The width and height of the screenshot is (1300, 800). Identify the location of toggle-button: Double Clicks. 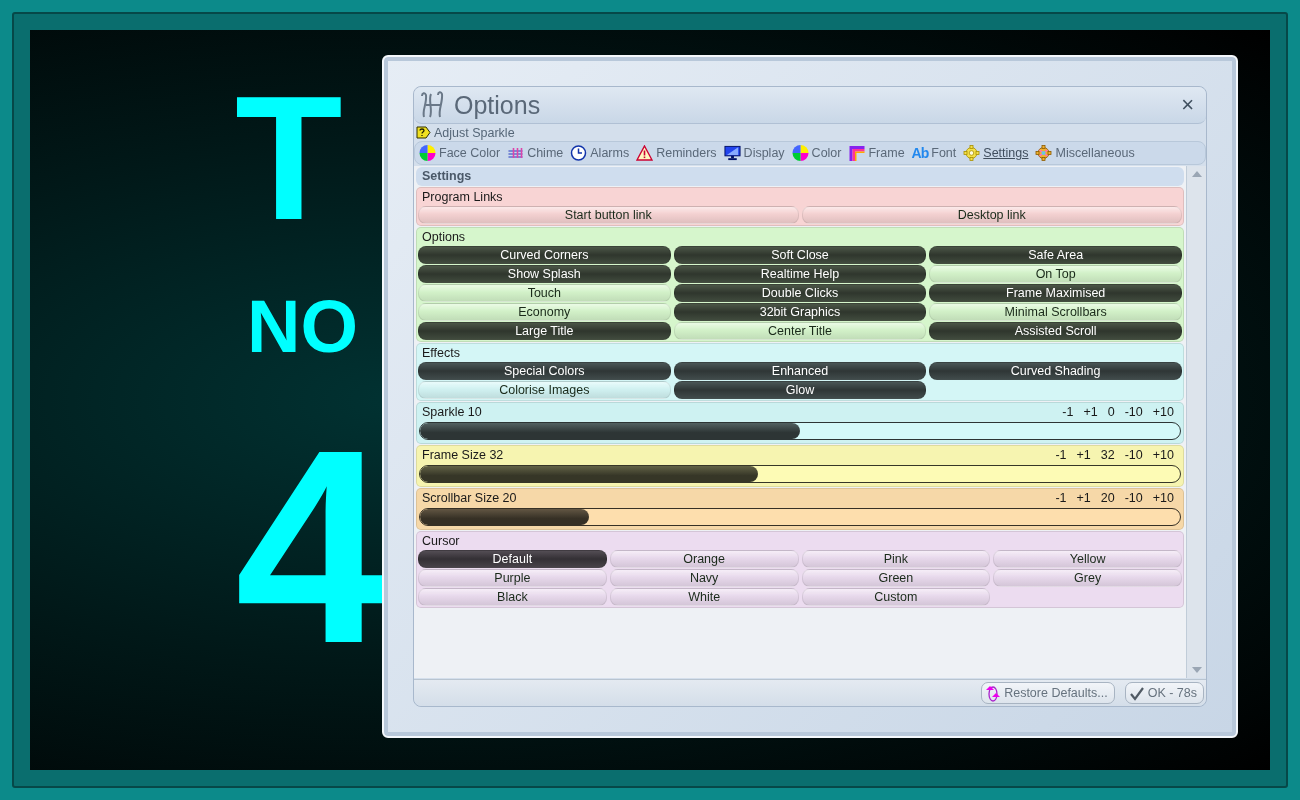
(800, 293).